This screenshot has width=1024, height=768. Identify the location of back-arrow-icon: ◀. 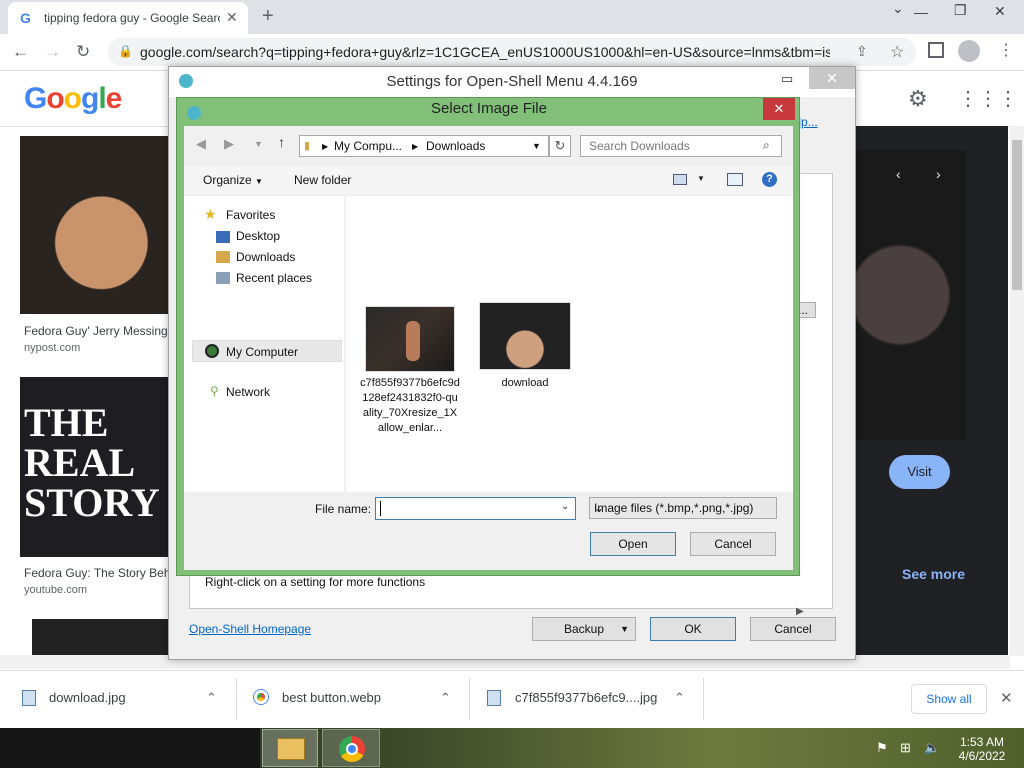
(201, 144).